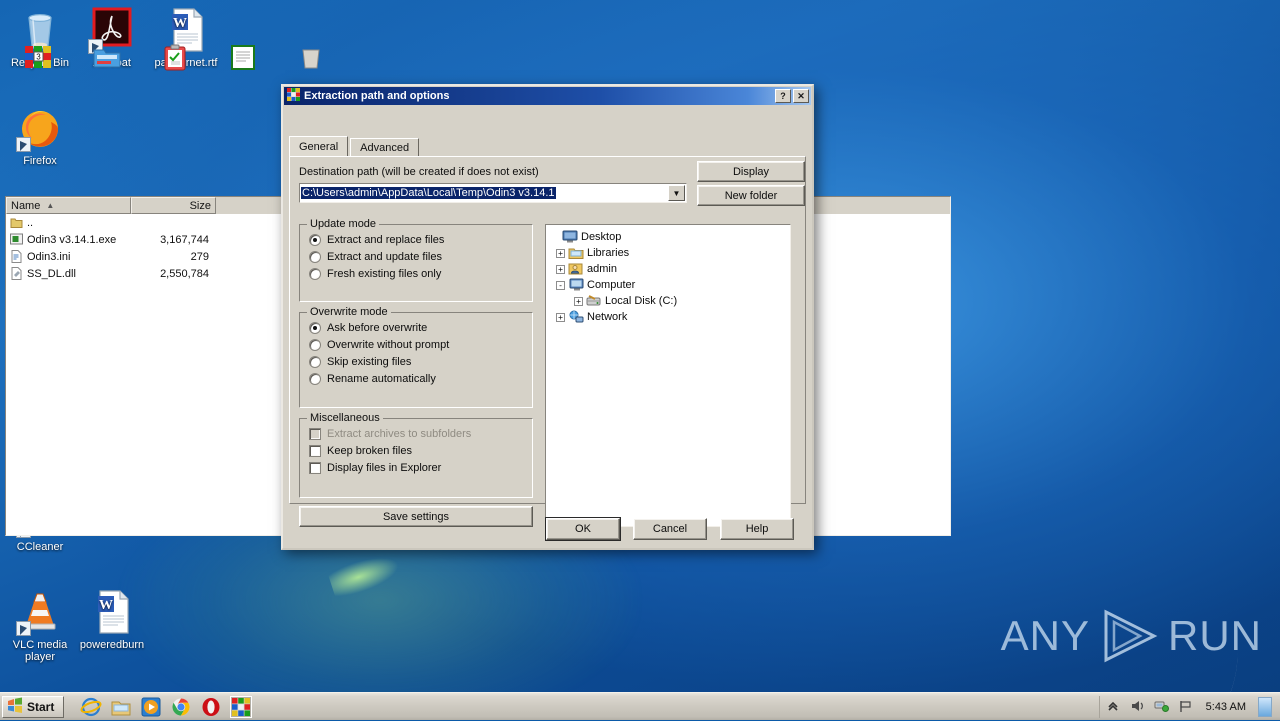  Describe the element at coordinates (676, 193) in the screenshot. I see `chevron-down-icon: ▼` at that location.